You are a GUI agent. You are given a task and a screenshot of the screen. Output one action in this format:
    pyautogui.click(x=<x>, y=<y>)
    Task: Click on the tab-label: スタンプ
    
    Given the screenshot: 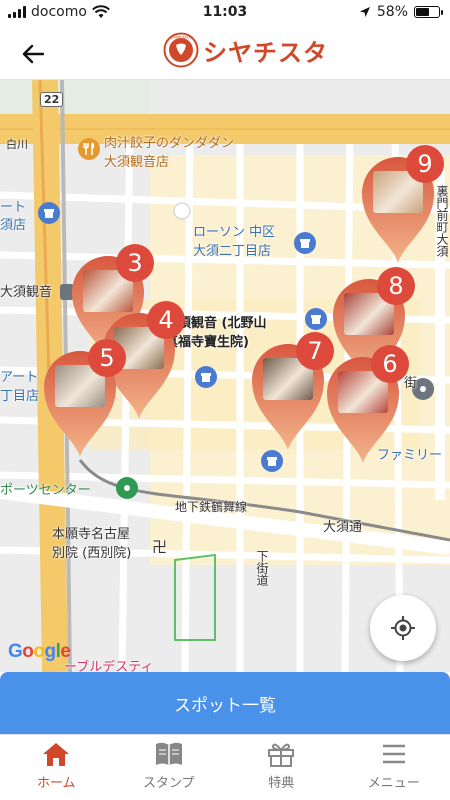 What is the action you would take?
    pyautogui.click(x=168, y=783)
    